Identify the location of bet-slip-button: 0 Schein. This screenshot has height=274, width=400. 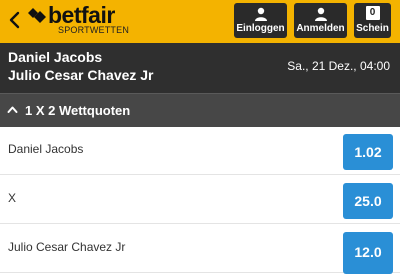
(372, 20).